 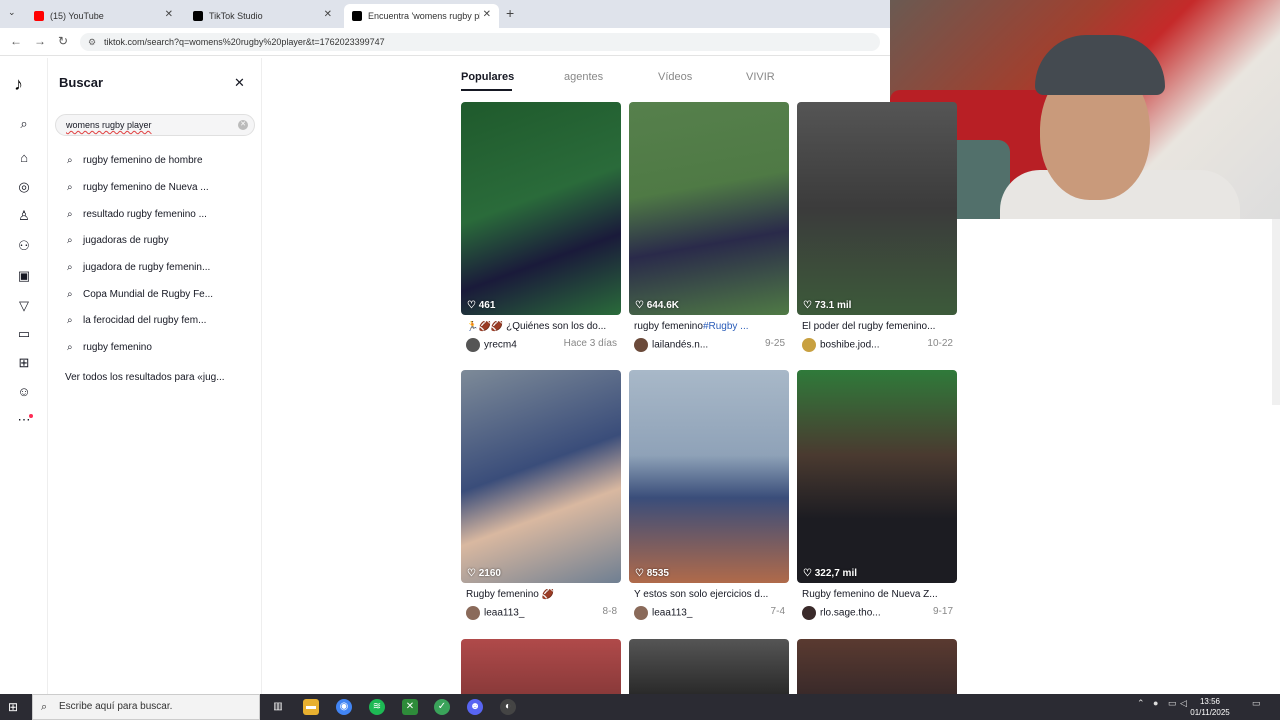 I want to click on windows-start-icon: ⊞, so click(x=13, y=707).